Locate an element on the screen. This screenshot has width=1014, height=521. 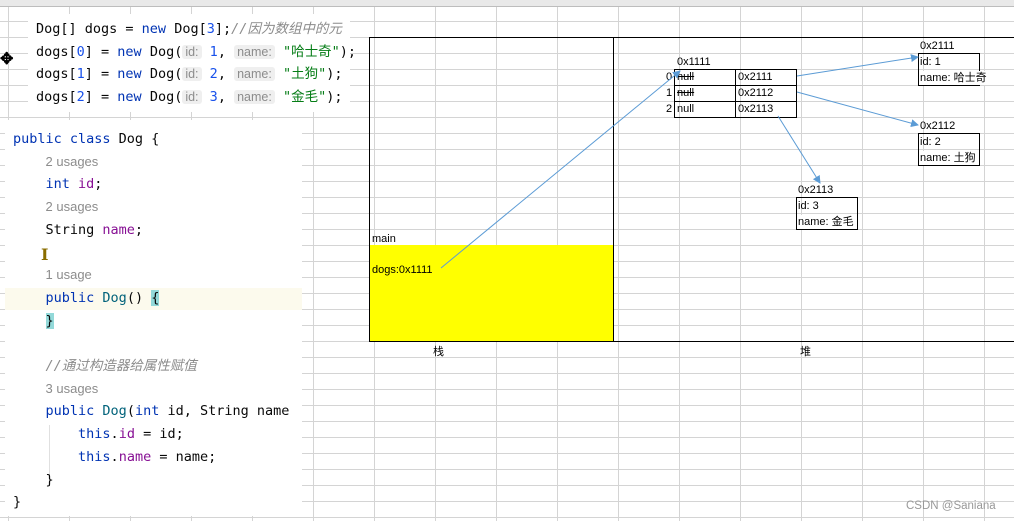
arrow-0-to-0x2111 is located at coordinates (857, 65).